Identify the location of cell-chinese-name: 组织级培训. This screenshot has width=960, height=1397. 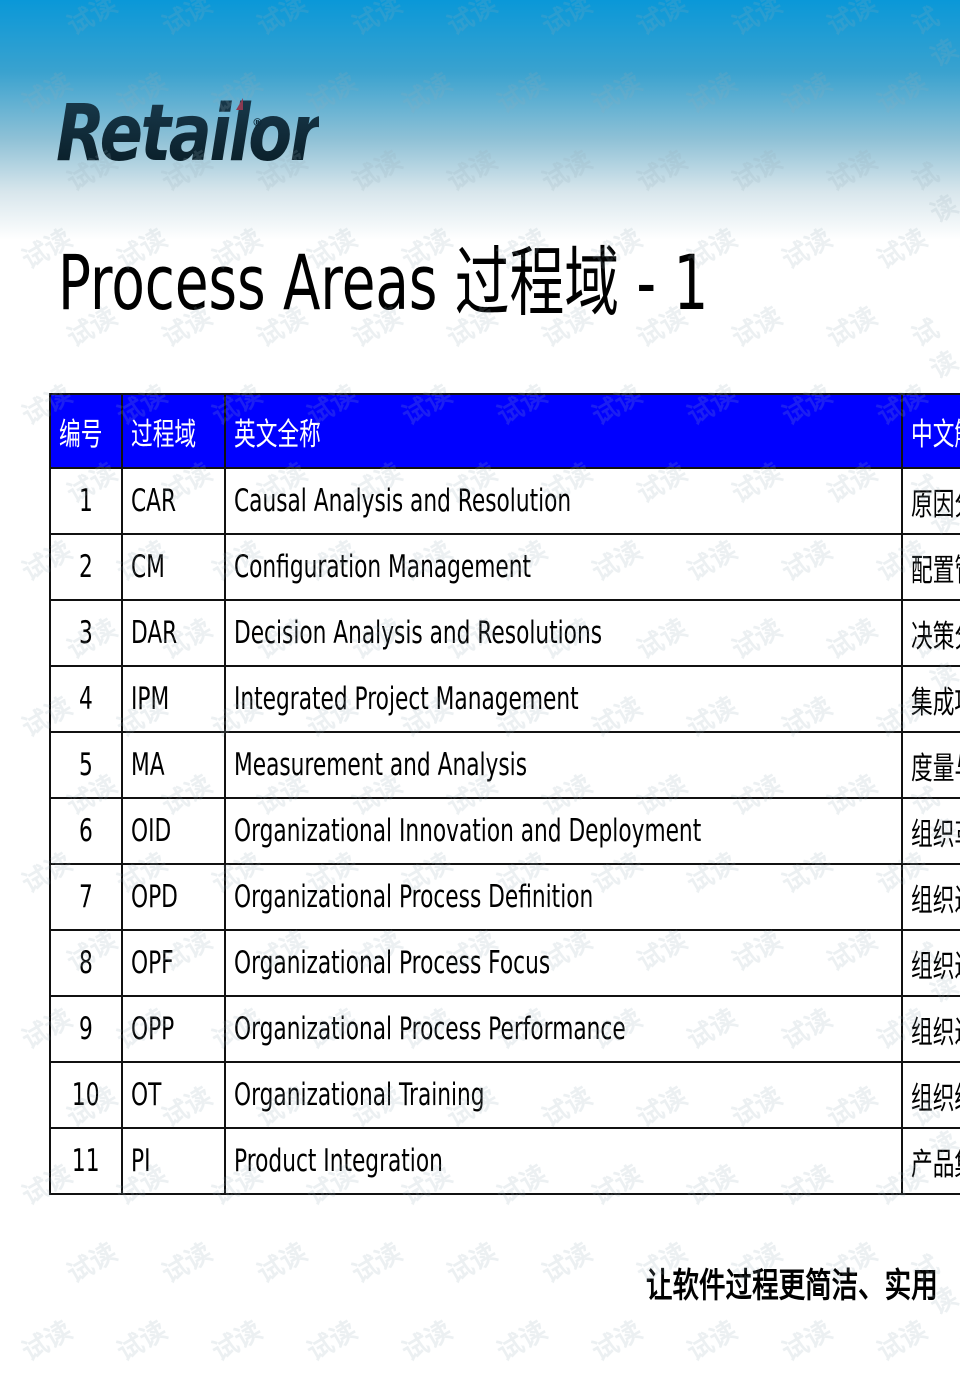
(930, 1095).